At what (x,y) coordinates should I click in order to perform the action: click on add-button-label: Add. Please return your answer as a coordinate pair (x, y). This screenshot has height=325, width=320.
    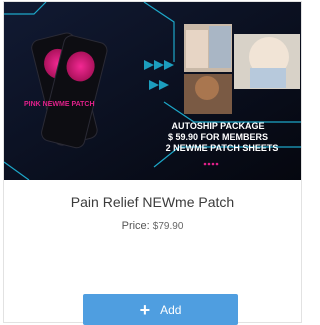
    Looking at the image, I should click on (171, 309).